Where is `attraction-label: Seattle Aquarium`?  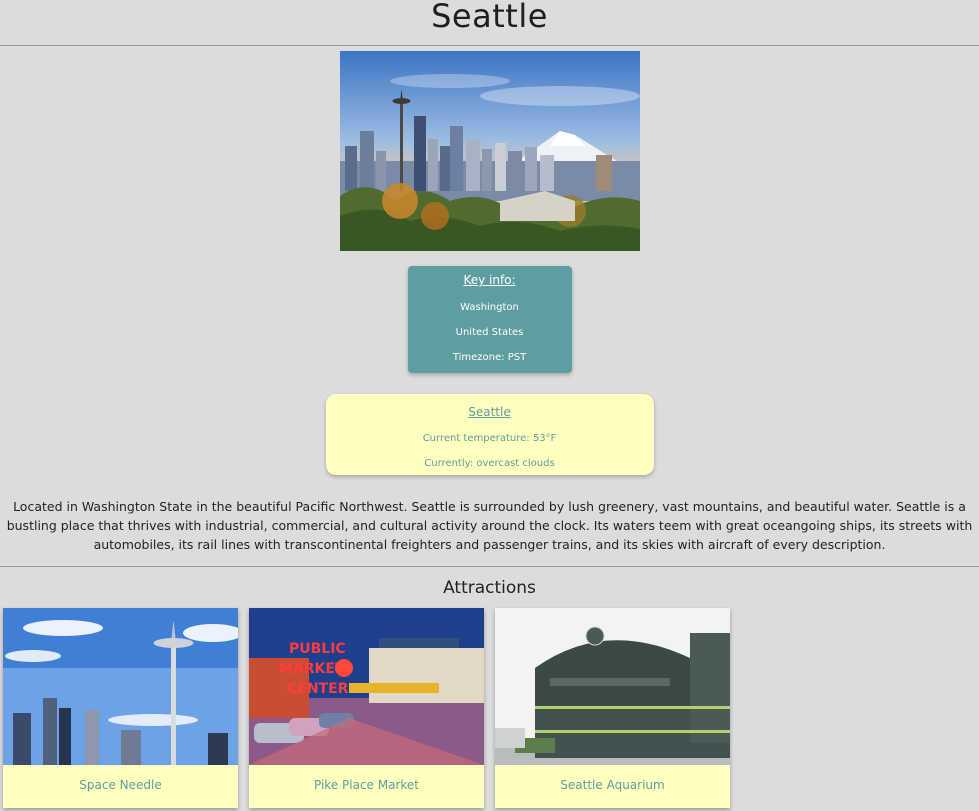
attraction-label: Seattle Aquarium is located at coordinates (612, 785).